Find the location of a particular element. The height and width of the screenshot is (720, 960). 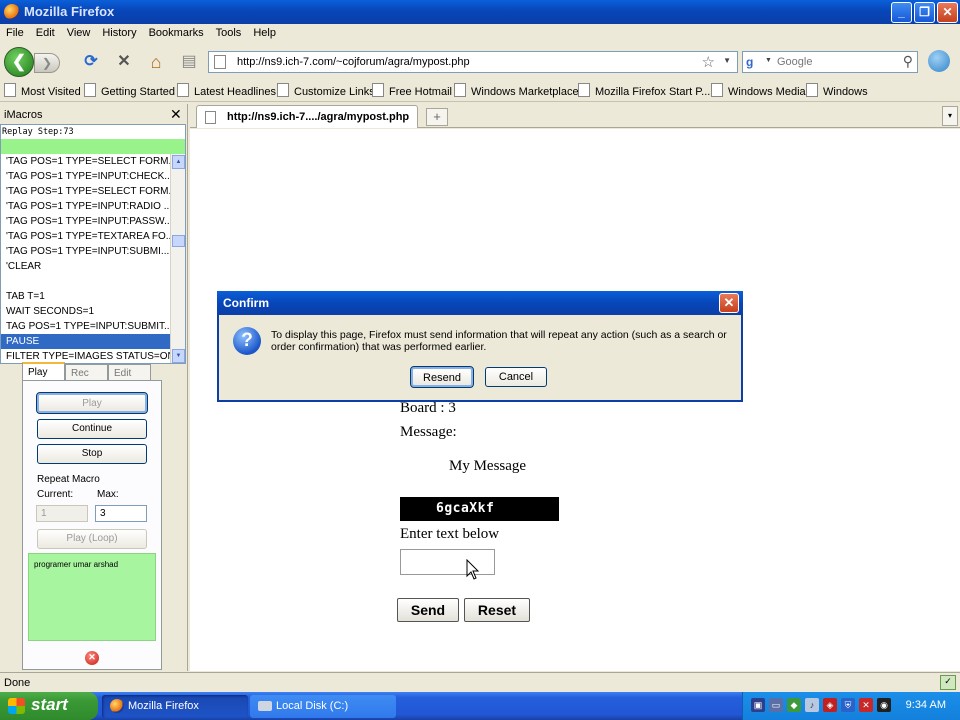

dialog-close-button: ✕ is located at coordinates (729, 303).